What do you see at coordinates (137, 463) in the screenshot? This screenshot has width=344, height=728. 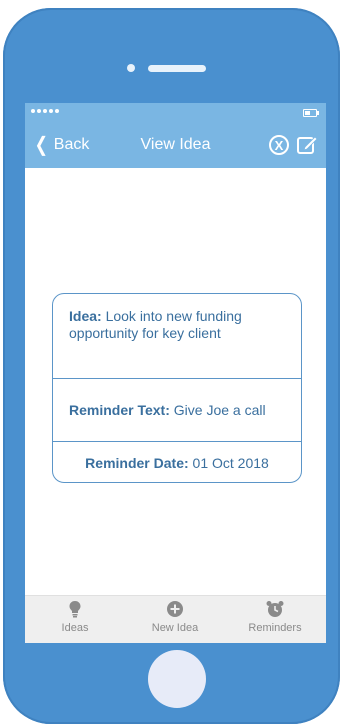 I see `reminder-date-label: Reminder Date:` at bounding box center [137, 463].